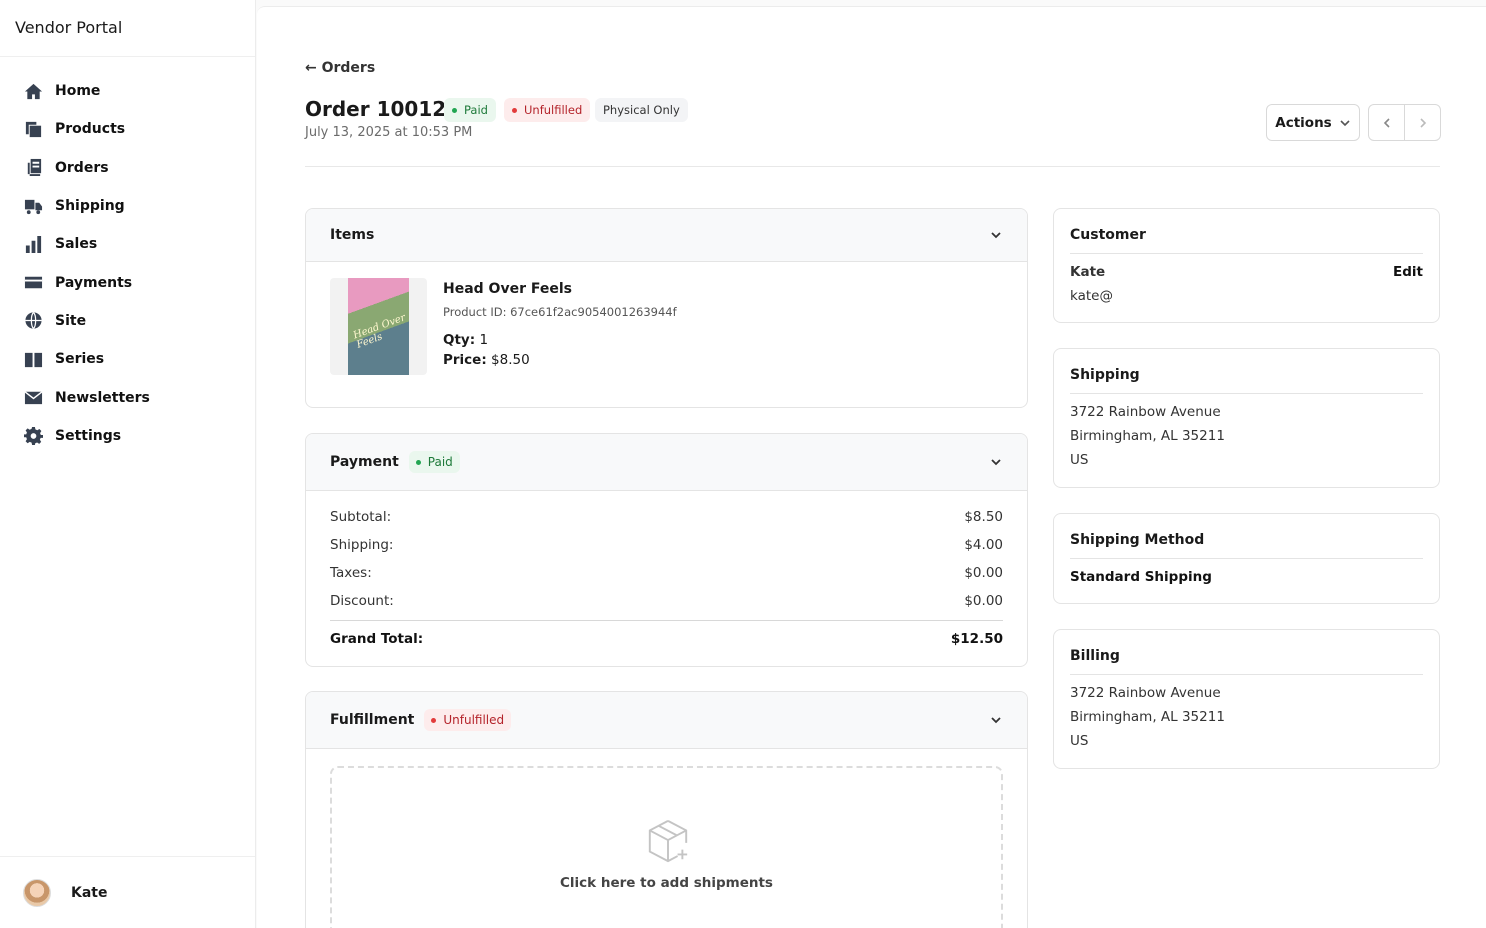 The width and height of the screenshot is (1486, 928). What do you see at coordinates (1246, 536) in the screenshot?
I see `shipping-method-title: Shipping Method` at bounding box center [1246, 536].